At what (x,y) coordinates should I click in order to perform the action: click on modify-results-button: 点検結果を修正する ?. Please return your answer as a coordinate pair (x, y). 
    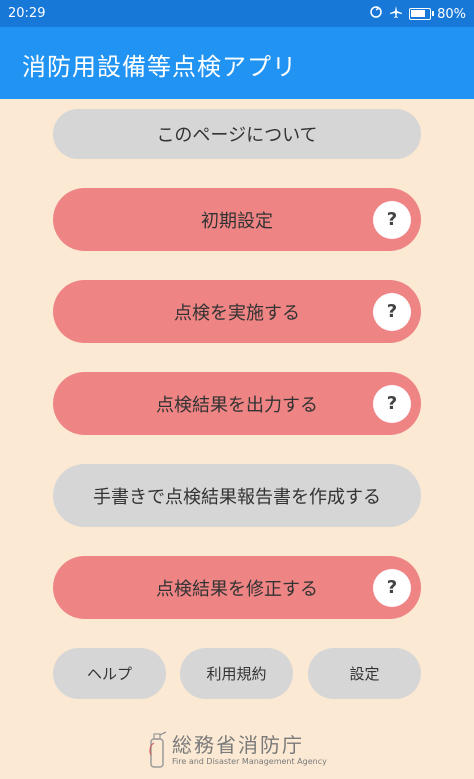
    Looking at the image, I should click on (237, 587).